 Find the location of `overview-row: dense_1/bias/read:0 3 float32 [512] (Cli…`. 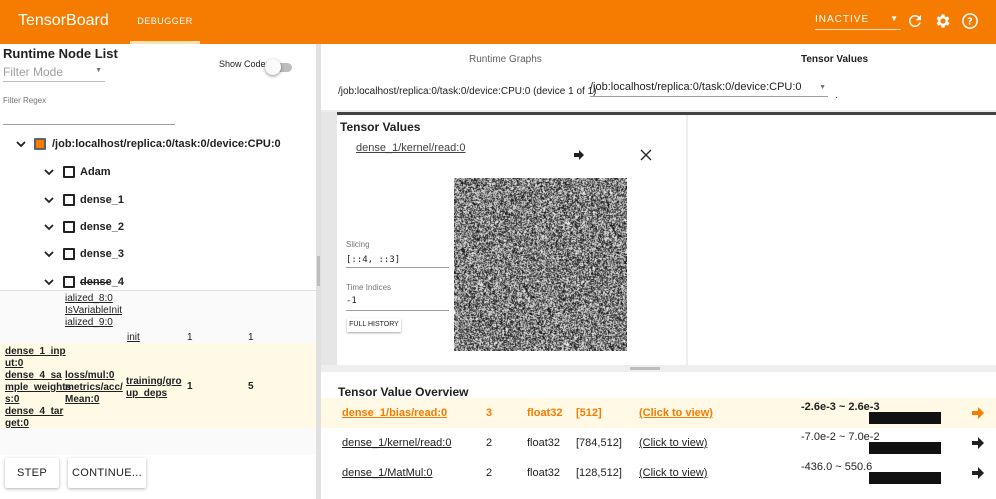

overview-row: dense_1/bias/read:0 3 float32 [512] (Cli… is located at coordinates (658, 415).